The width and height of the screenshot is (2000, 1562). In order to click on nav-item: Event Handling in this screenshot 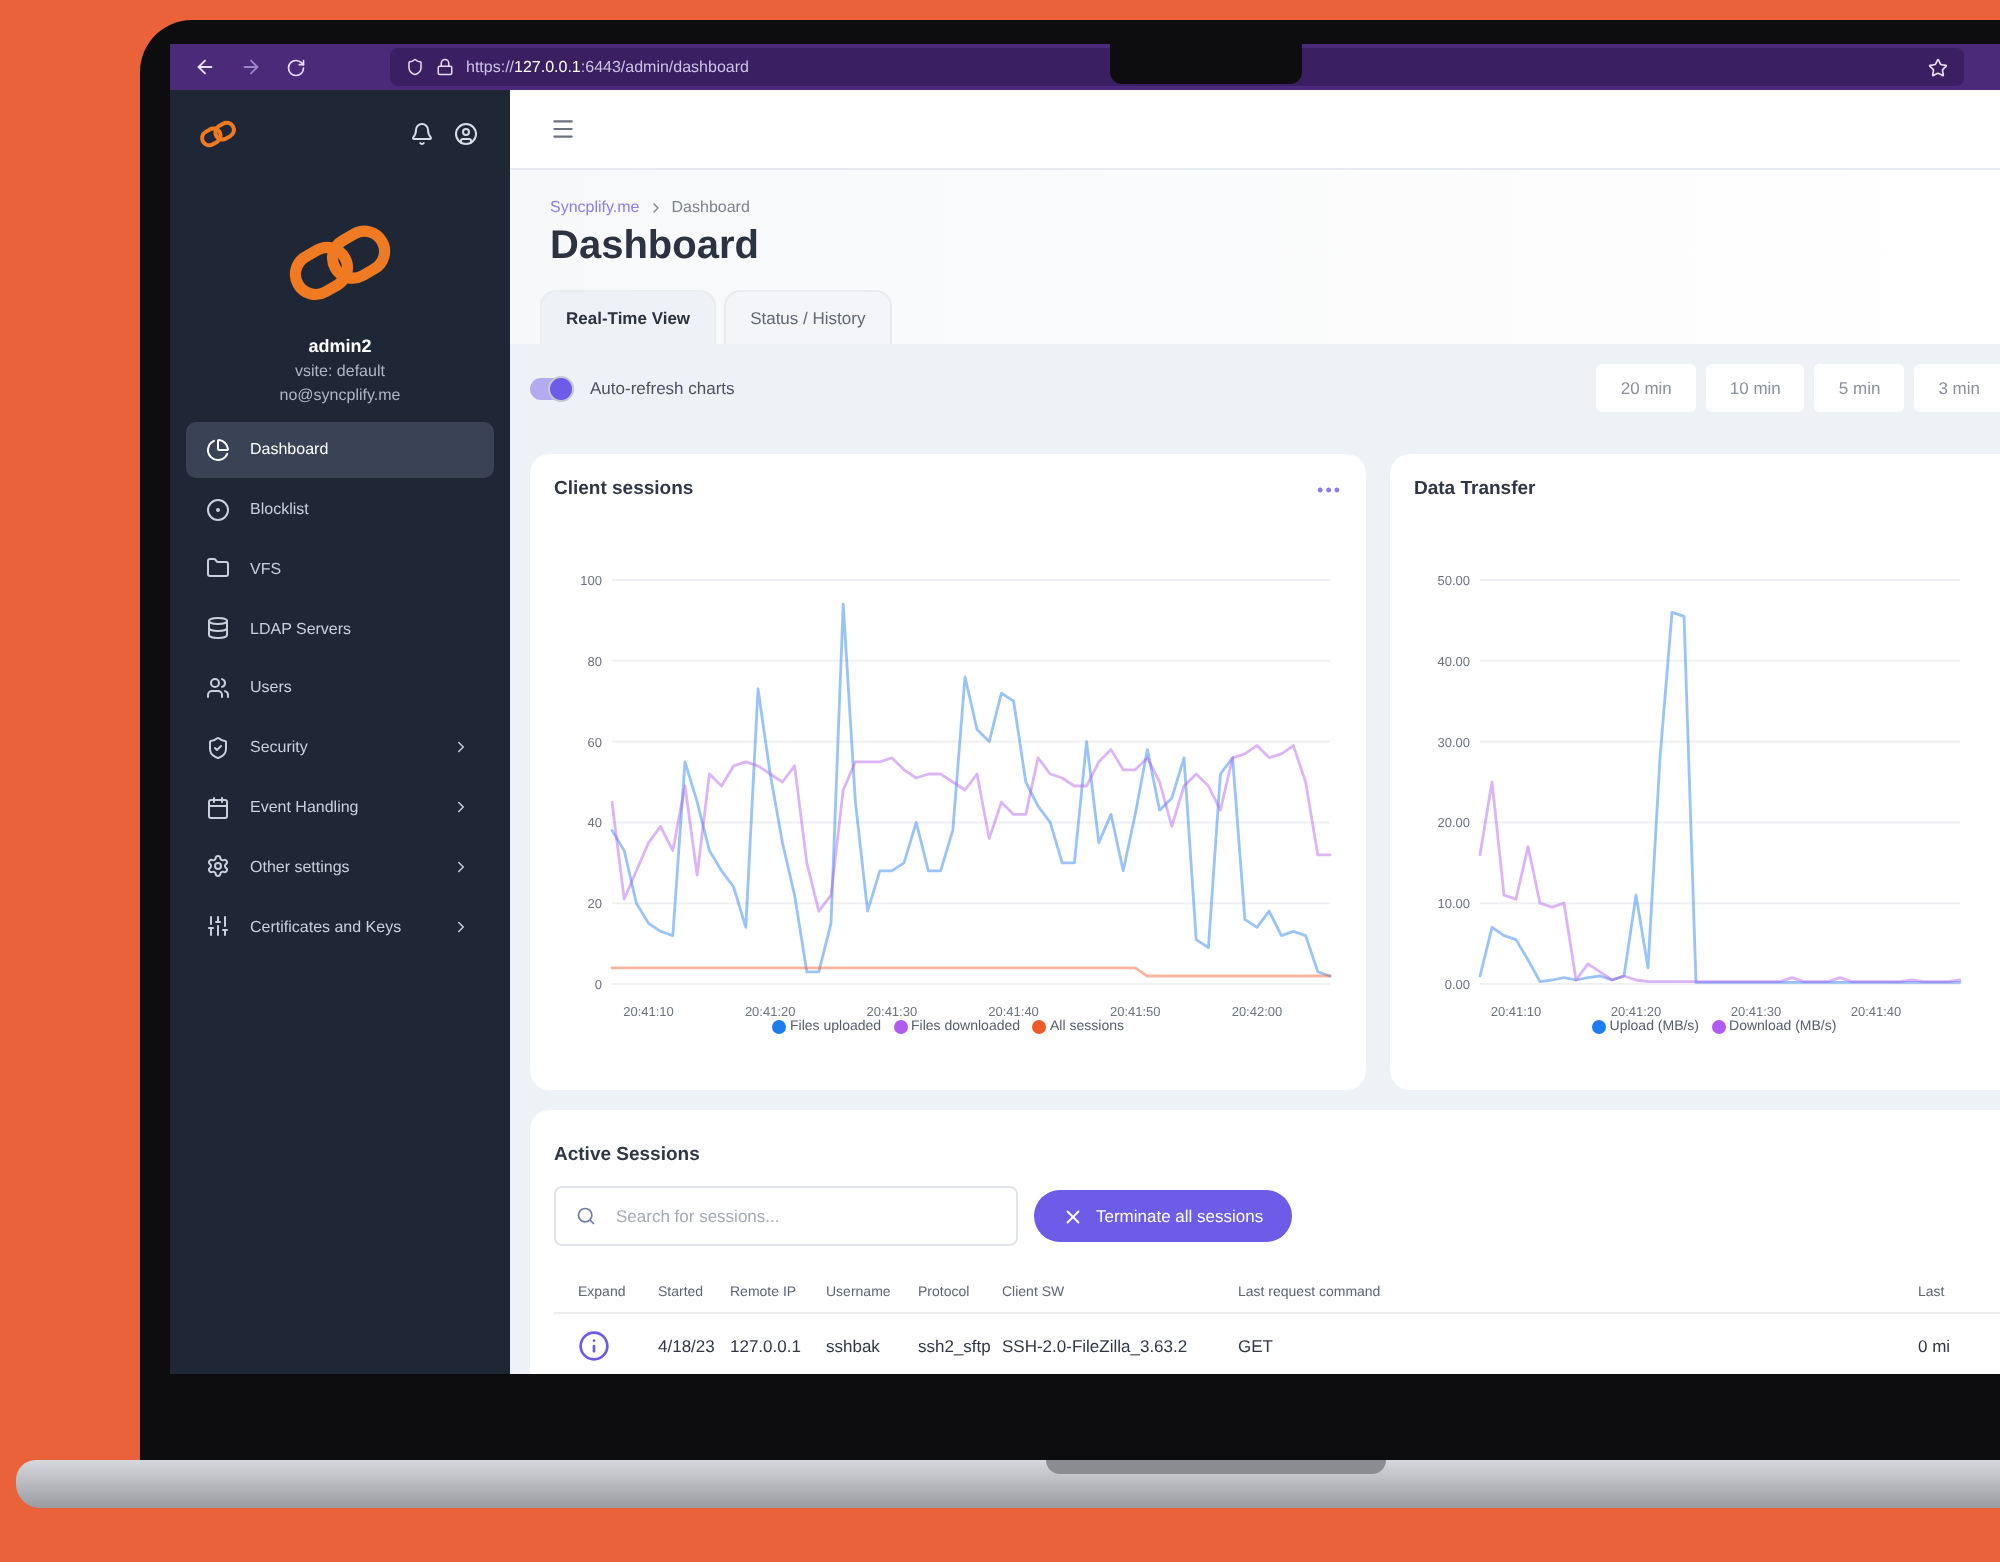, I will do `click(340, 807)`.